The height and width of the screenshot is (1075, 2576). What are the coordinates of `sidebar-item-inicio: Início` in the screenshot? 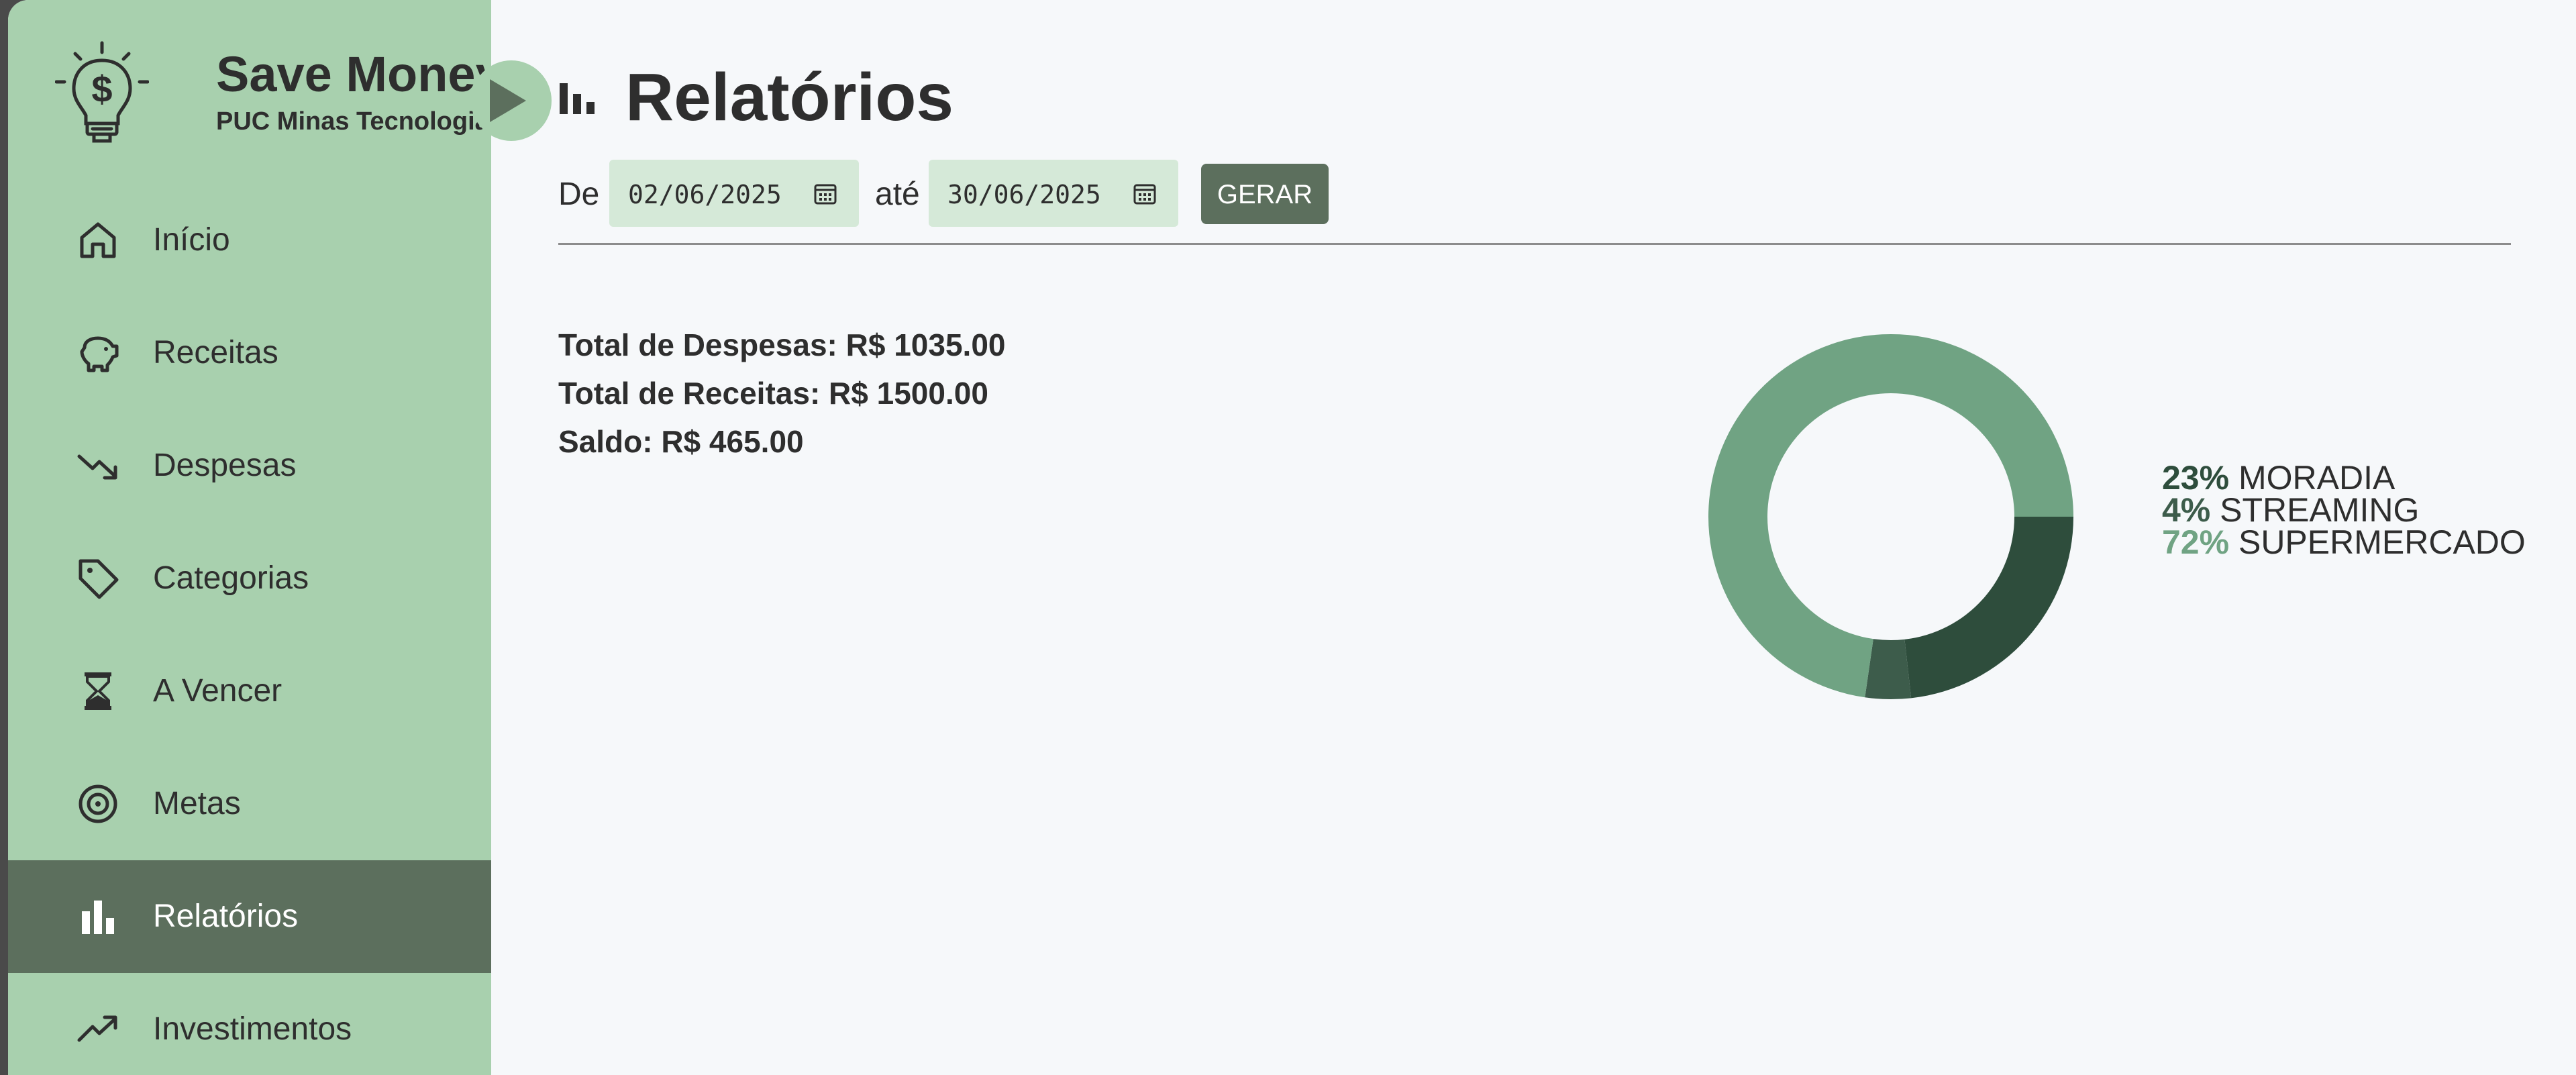 It's located at (249, 240).